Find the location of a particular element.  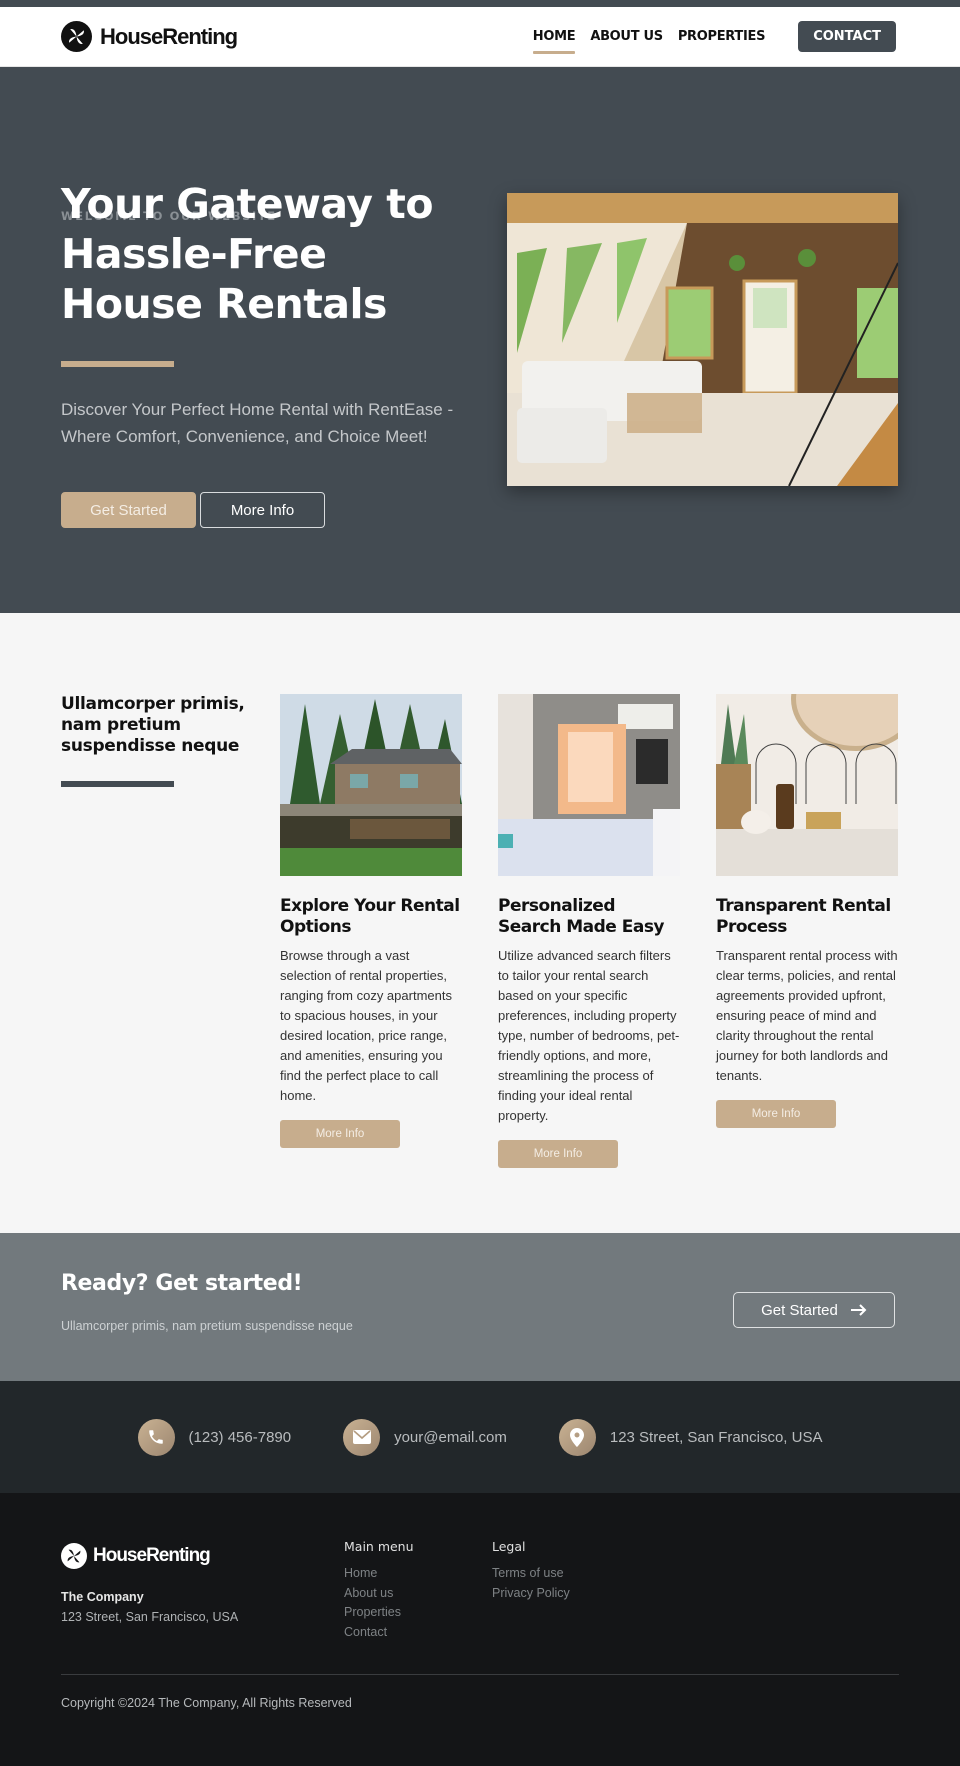

footer-logo-text: HouseRenting is located at coordinates (152, 1555).